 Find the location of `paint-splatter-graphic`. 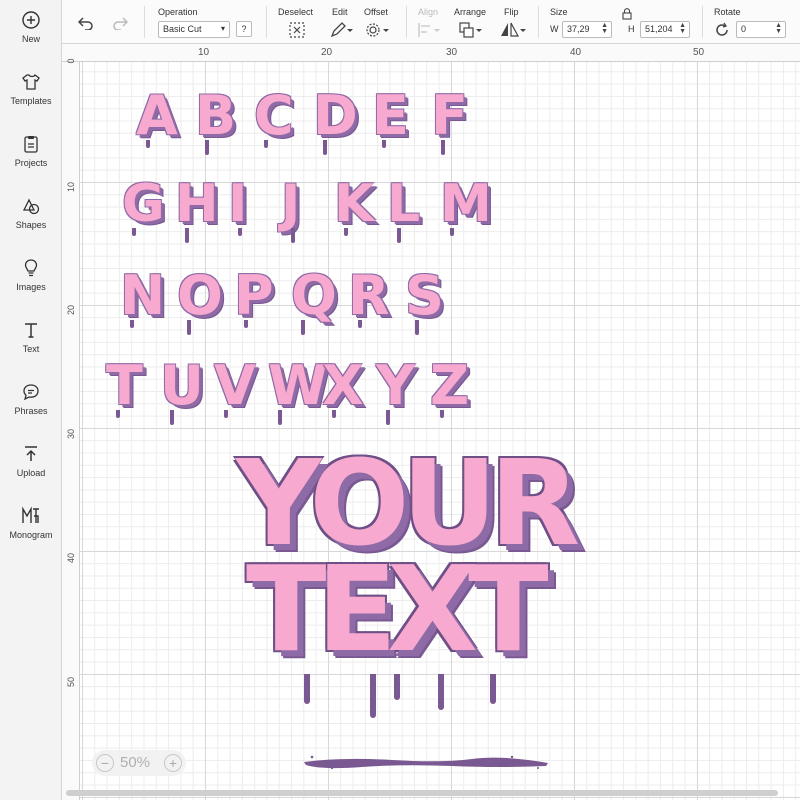

paint-splatter-graphic is located at coordinates (426, 762).